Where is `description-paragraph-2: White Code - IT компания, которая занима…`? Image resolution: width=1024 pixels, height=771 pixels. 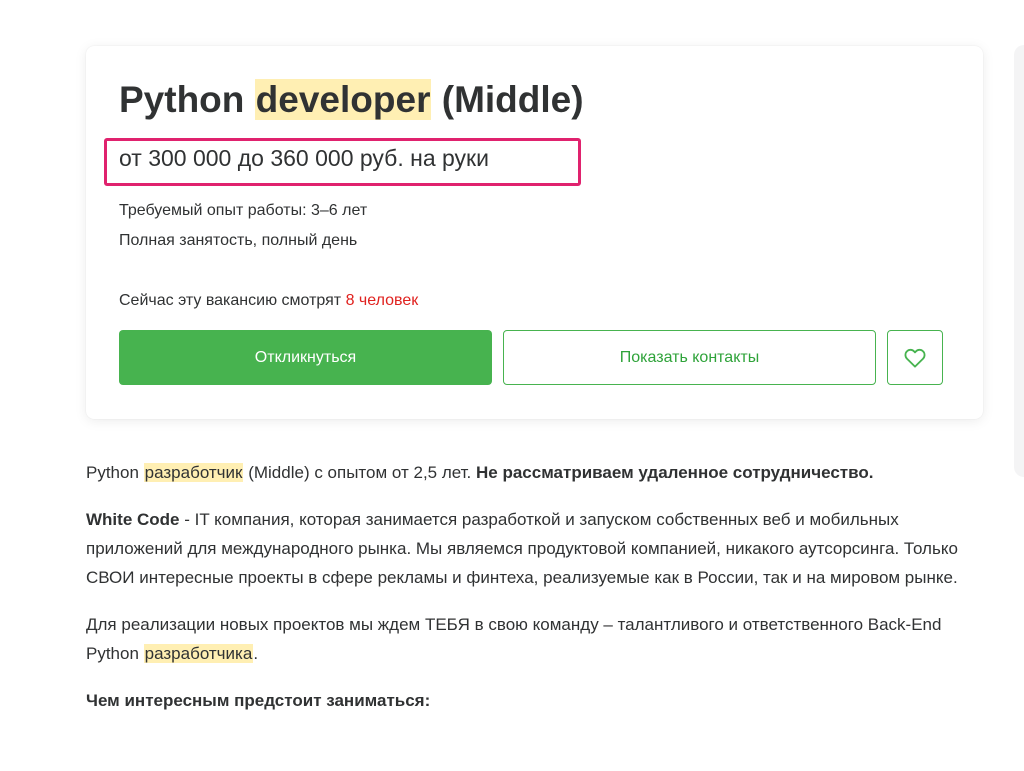 description-paragraph-2: White Code - IT компания, которая занима… is located at coordinates (536, 548).